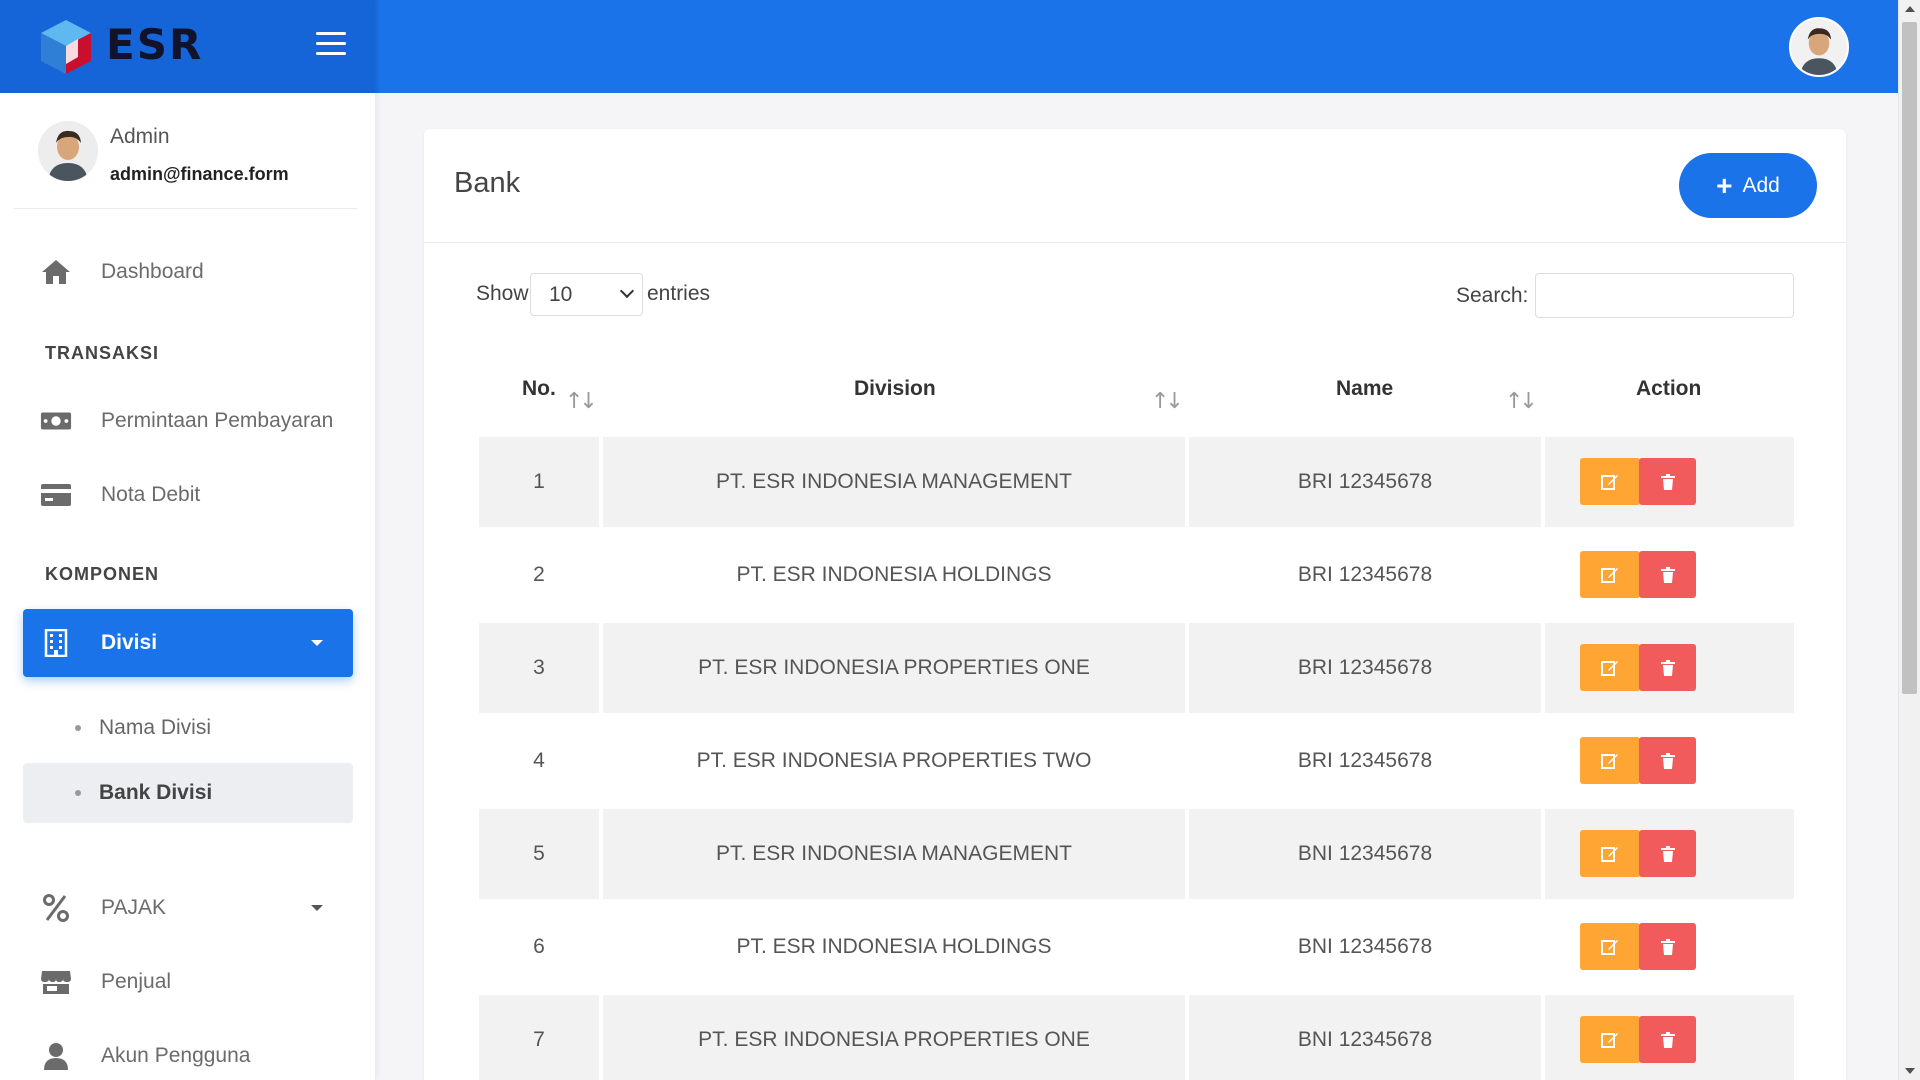 This screenshot has width=1920, height=1080. I want to click on cell-no: 5, so click(539, 854).